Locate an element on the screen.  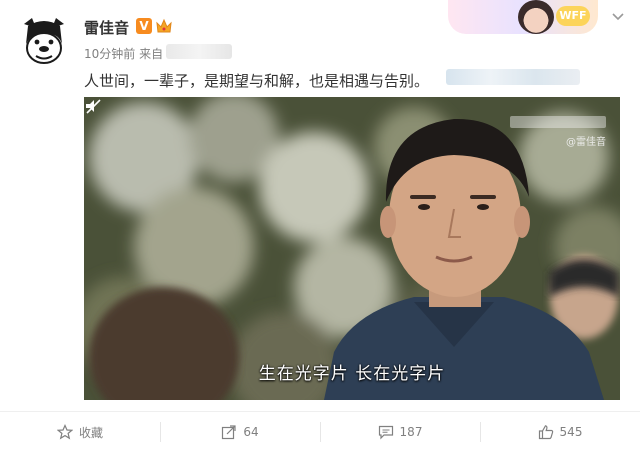
post-text: 人世间，一辈子，是期望与和解，也是相遇与告别。 is located at coordinates (257, 81).